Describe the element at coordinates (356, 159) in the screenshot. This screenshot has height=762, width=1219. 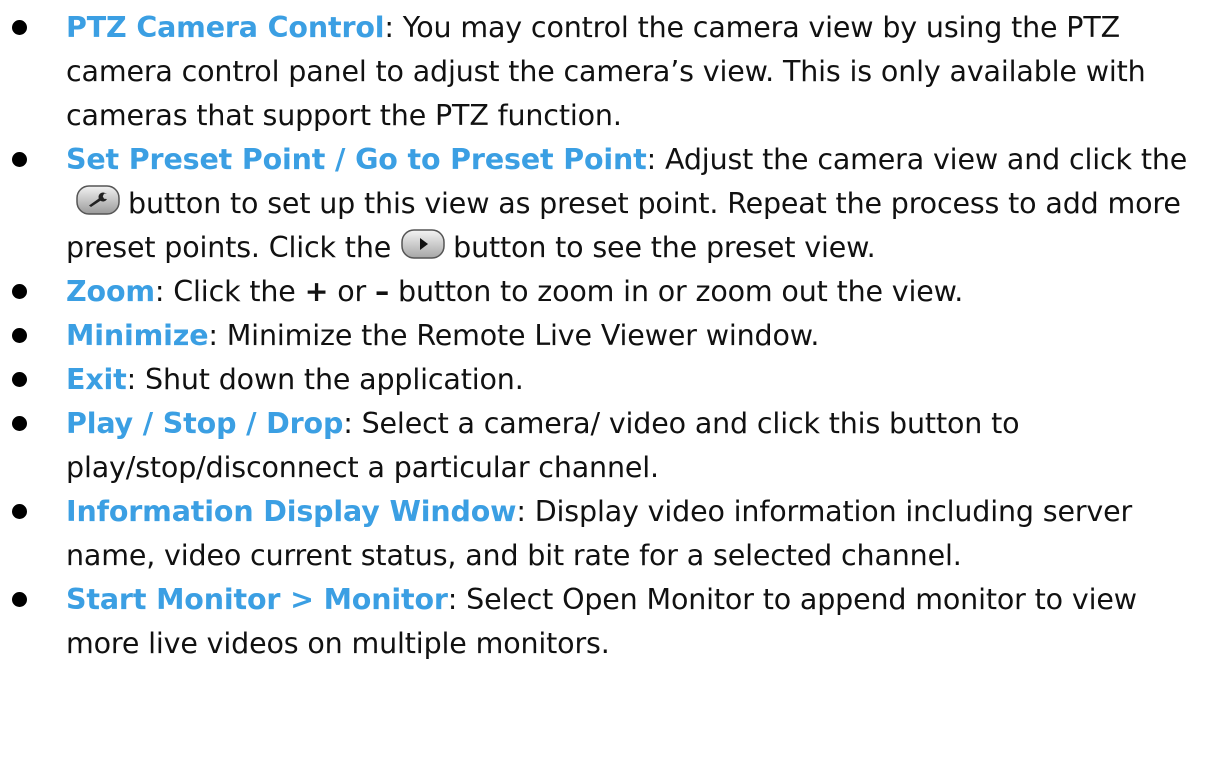
I see `term-set-preset-point: Set Preset Point / Go to Preset Point` at that location.